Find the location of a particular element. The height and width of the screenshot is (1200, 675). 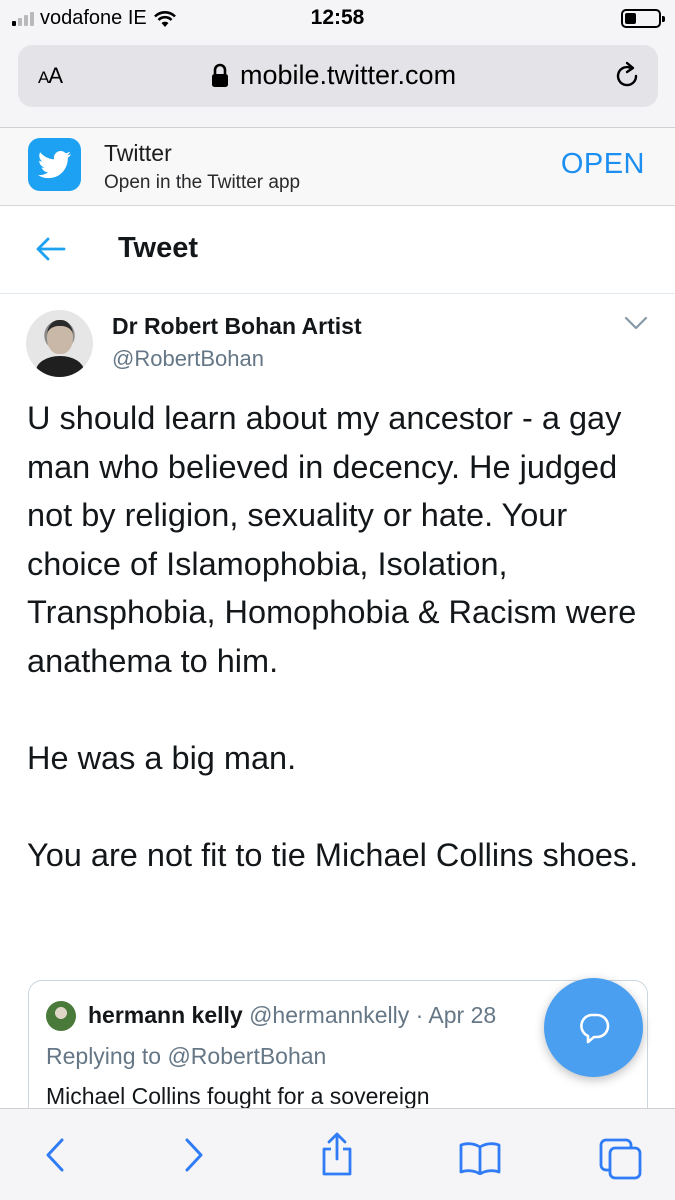

app-banner: Twitter Open in the Twitter app OPEN is located at coordinates (337, 167).